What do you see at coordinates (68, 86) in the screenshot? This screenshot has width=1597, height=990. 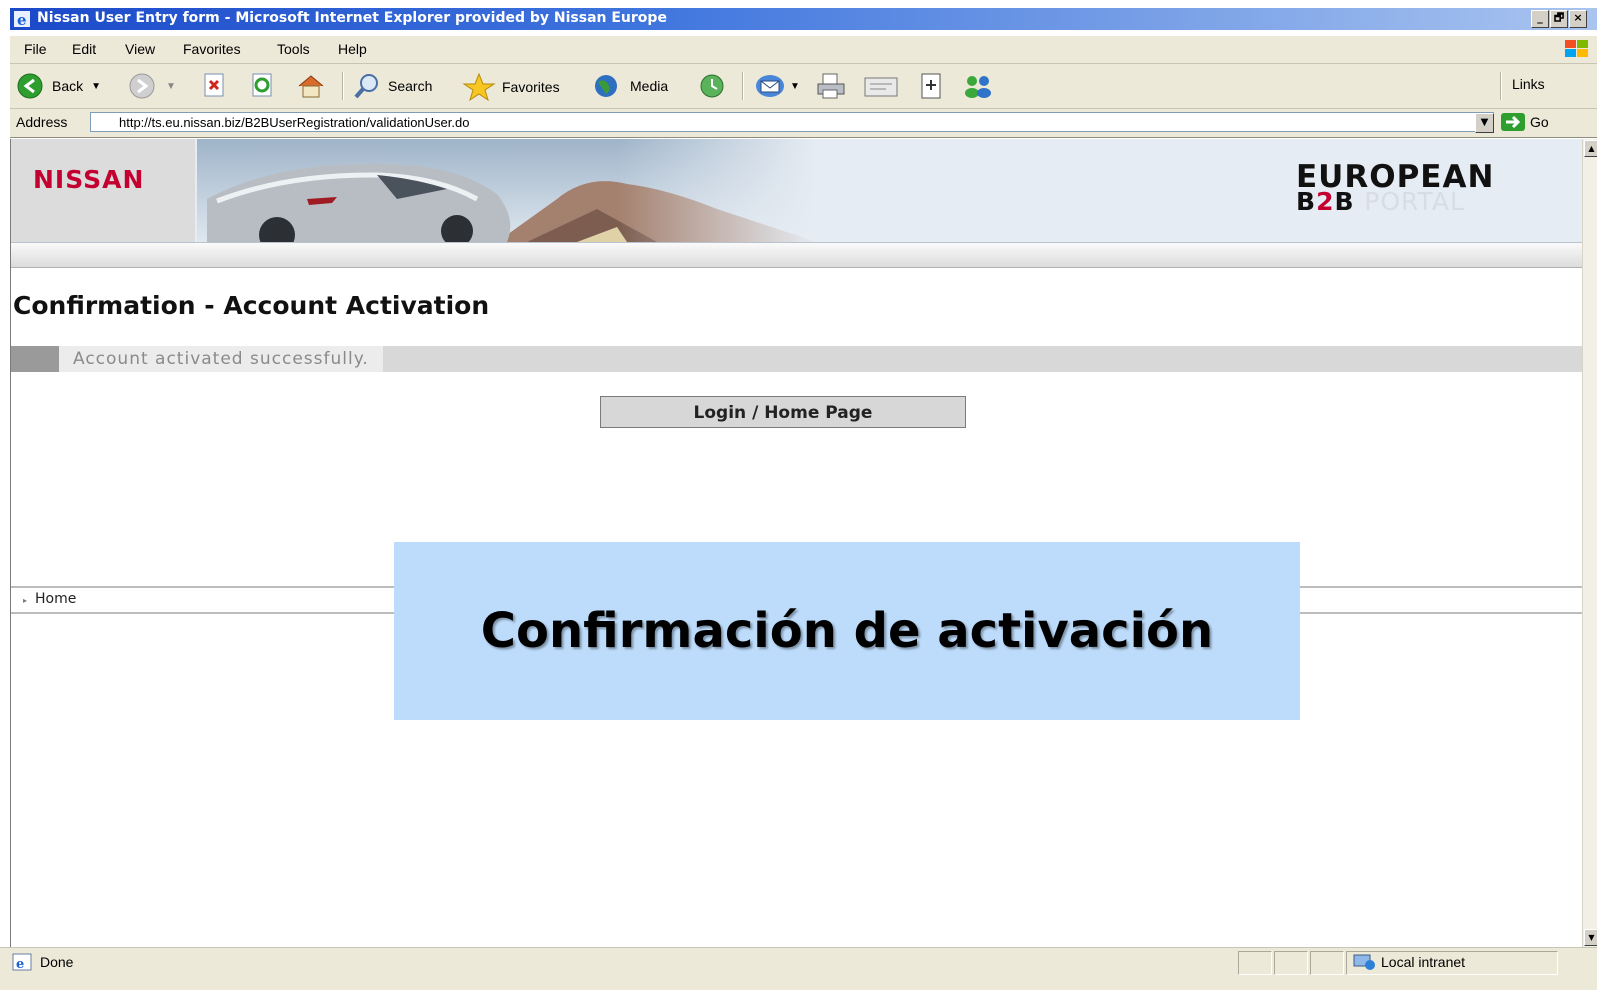 I see `back-label: Back` at bounding box center [68, 86].